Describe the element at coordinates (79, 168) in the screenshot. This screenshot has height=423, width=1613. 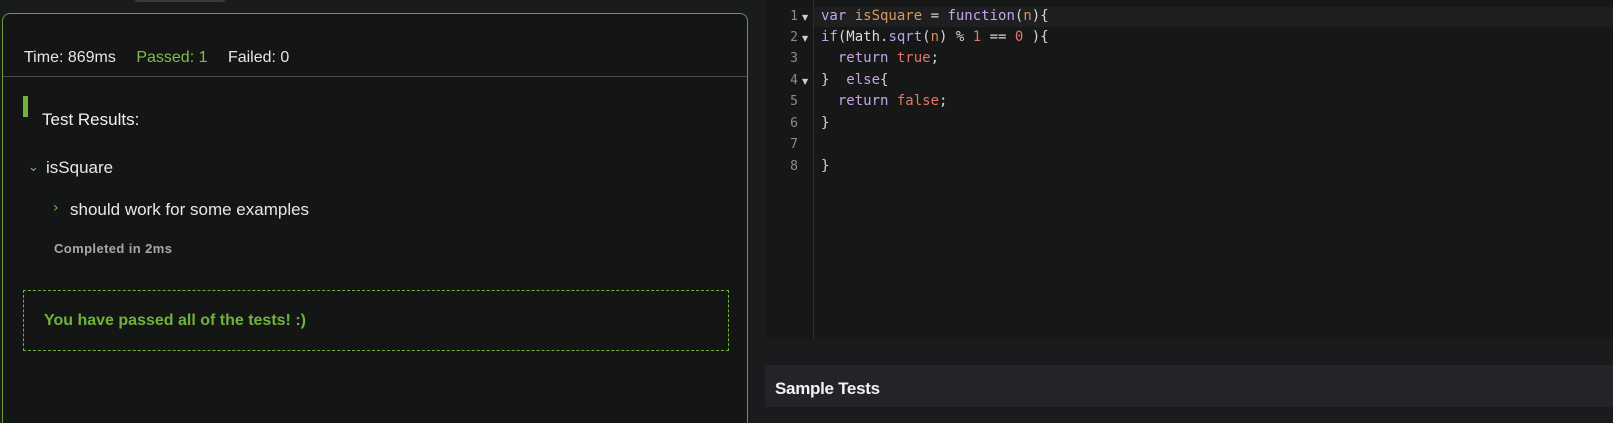
I see `test-suite-label: isSquare` at that location.